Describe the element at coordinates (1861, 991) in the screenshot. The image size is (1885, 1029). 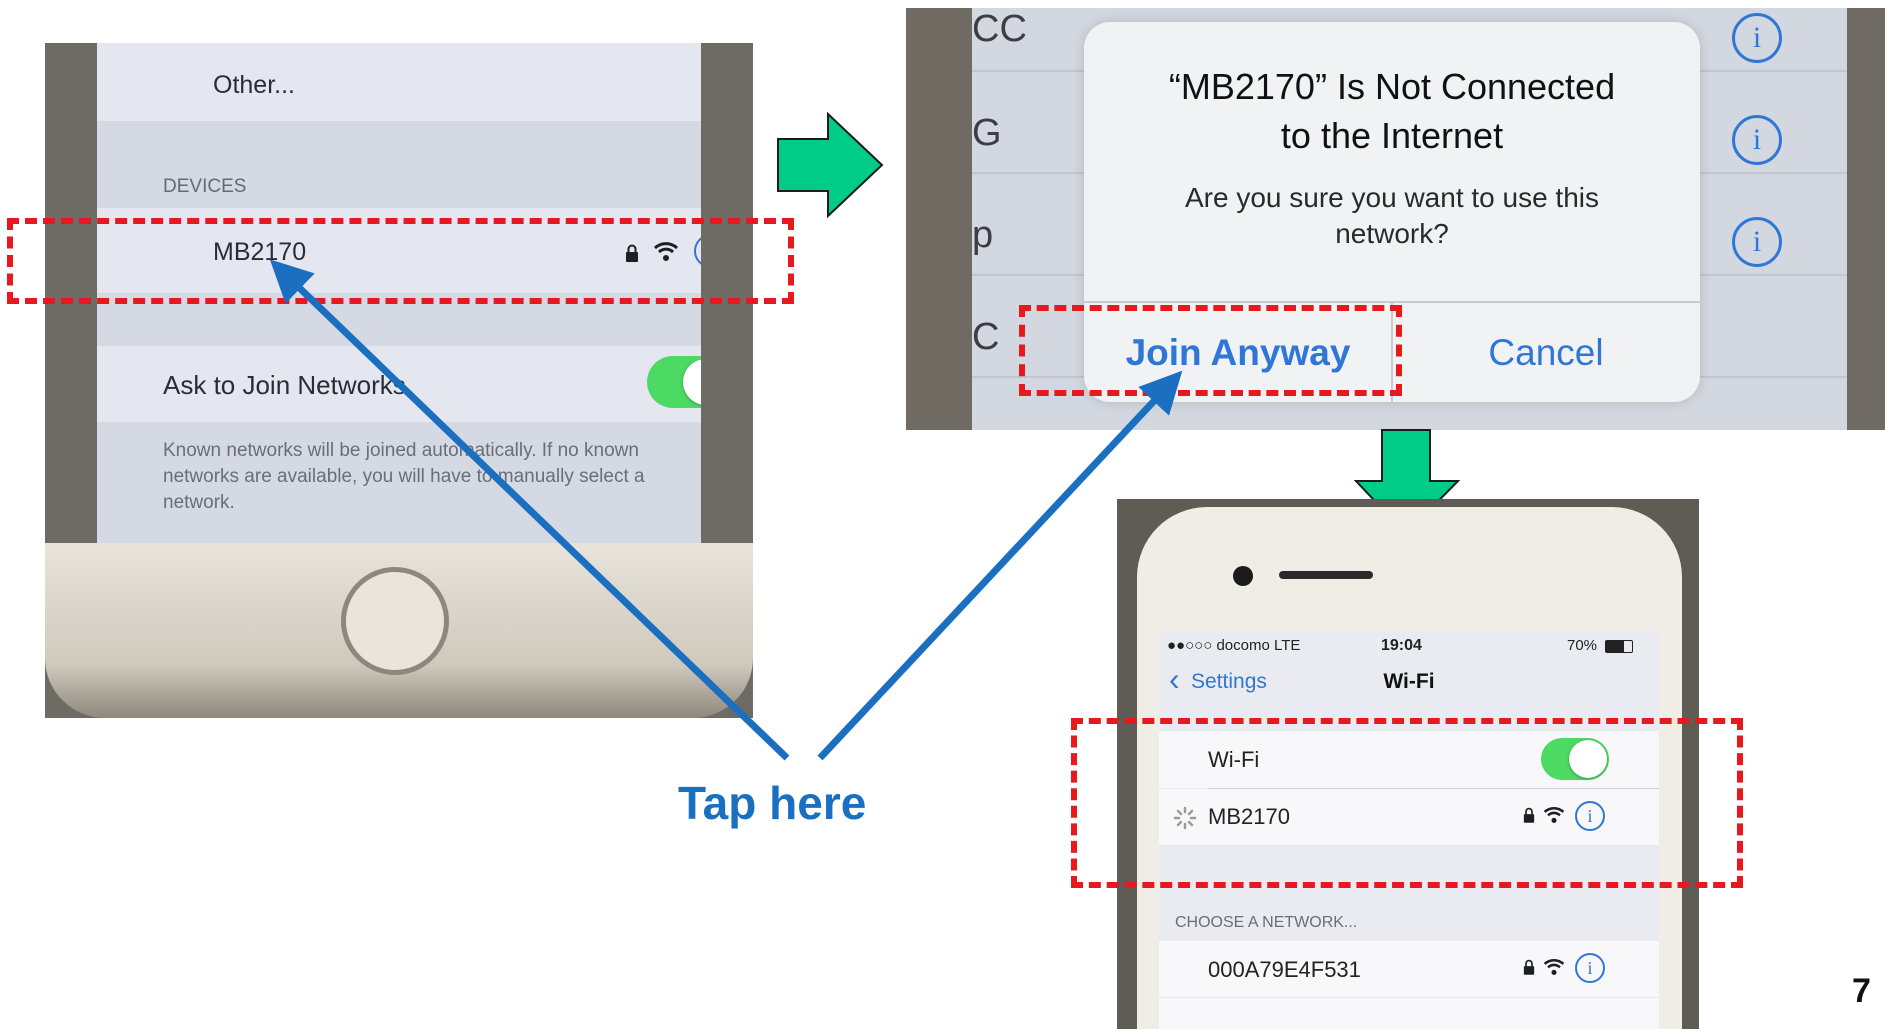
I see `page-number: 7` at that location.